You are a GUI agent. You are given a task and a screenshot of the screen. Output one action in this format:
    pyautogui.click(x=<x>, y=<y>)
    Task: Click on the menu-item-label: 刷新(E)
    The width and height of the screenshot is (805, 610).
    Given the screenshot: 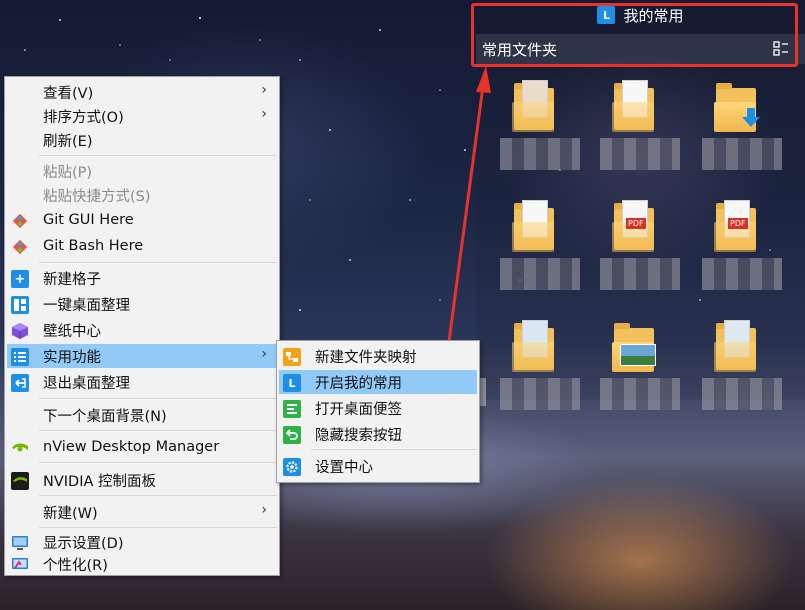 What is the action you would take?
    pyautogui.click(x=68, y=141)
    